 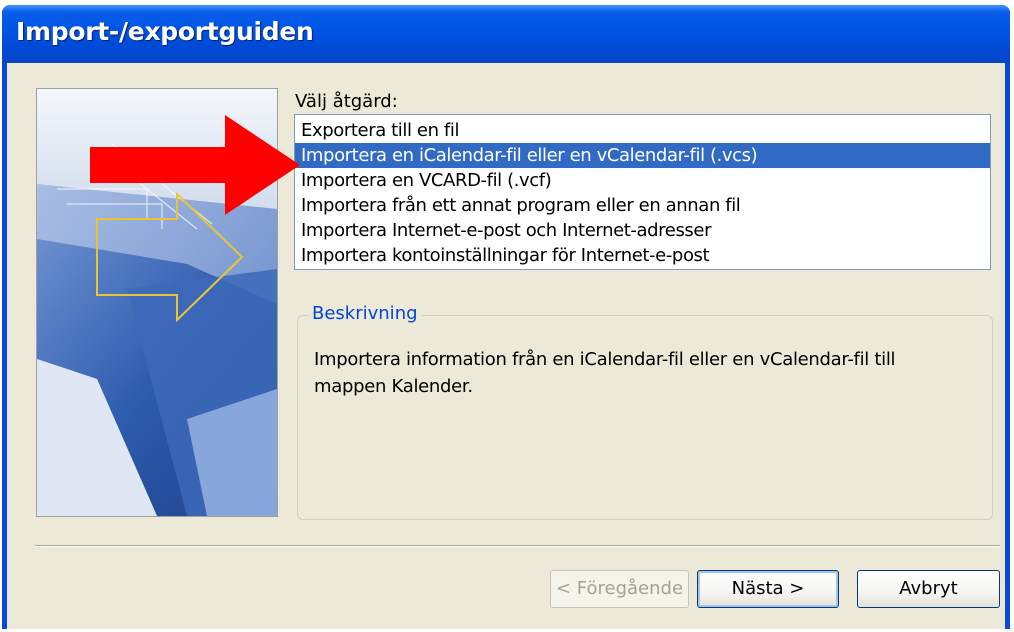 What do you see at coordinates (768, 589) in the screenshot?
I see `next-button: Nästa >` at bounding box center [768, 589].